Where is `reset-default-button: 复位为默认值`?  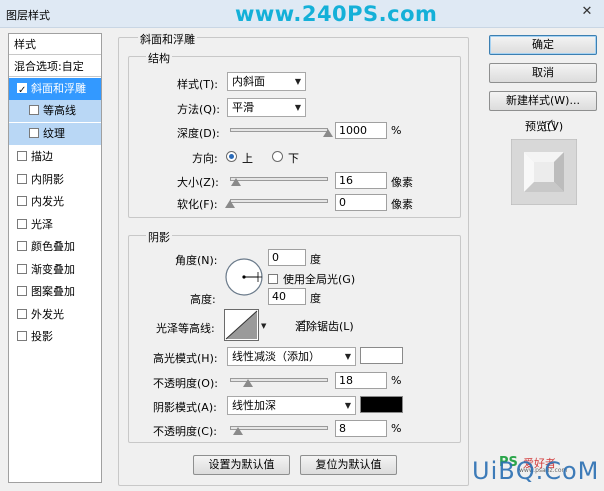 reset-default-button: 复位为默认值 is located at coordinates (348, 465).